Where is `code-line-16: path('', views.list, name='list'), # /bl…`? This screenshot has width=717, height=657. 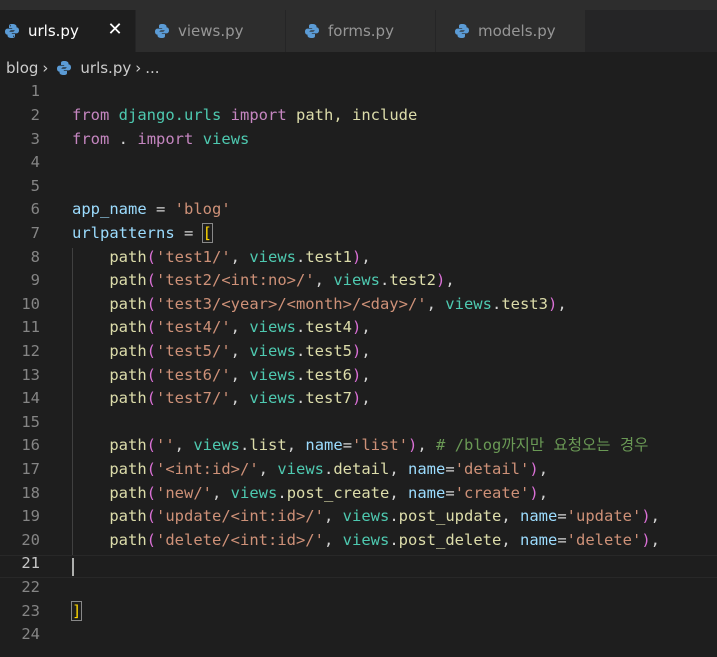
code-line-16: path('', views.list, name='list'), # /bl… is located at coordinates (358, 446).